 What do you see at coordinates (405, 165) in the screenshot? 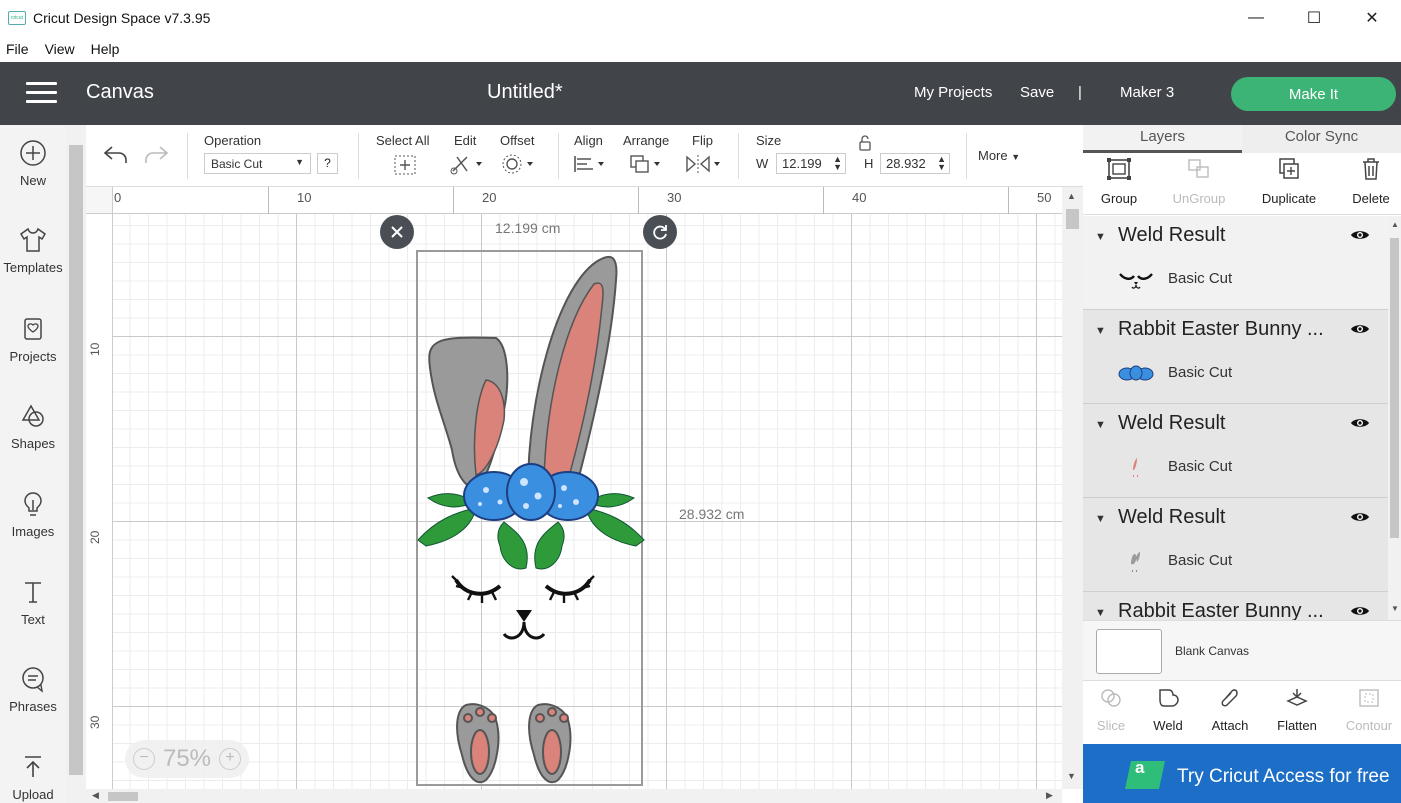
I see `select-all-icon` at bounding box center [405, 165].